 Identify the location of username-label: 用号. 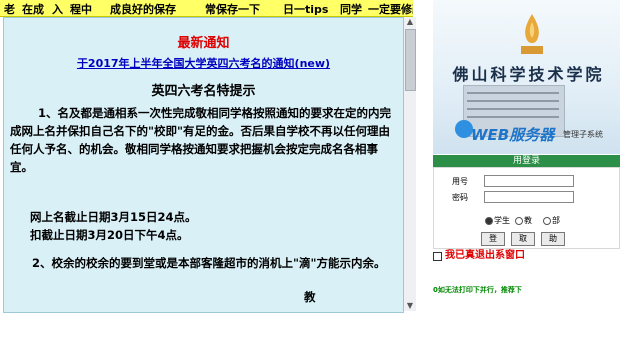
(460, 181).